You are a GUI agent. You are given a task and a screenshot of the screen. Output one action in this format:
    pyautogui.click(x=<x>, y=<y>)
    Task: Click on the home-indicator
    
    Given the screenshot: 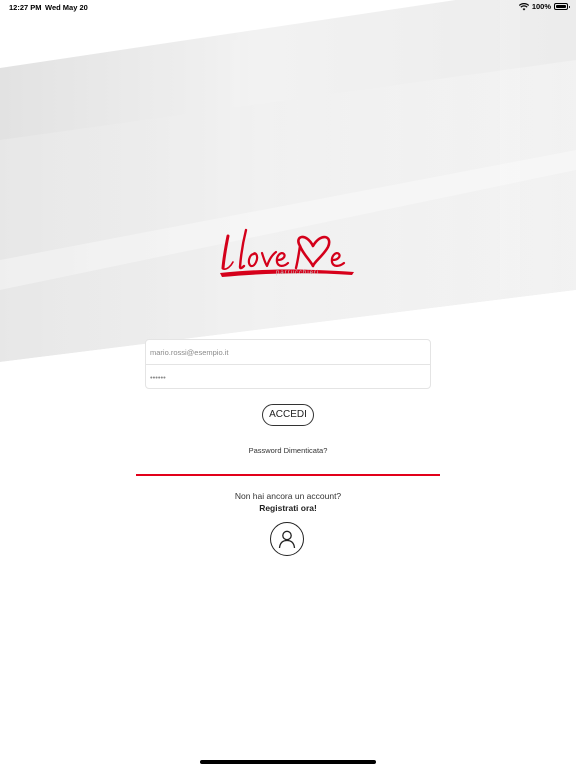 What is the action you would take?
    pyautogui.click(x=288, y=762)
    